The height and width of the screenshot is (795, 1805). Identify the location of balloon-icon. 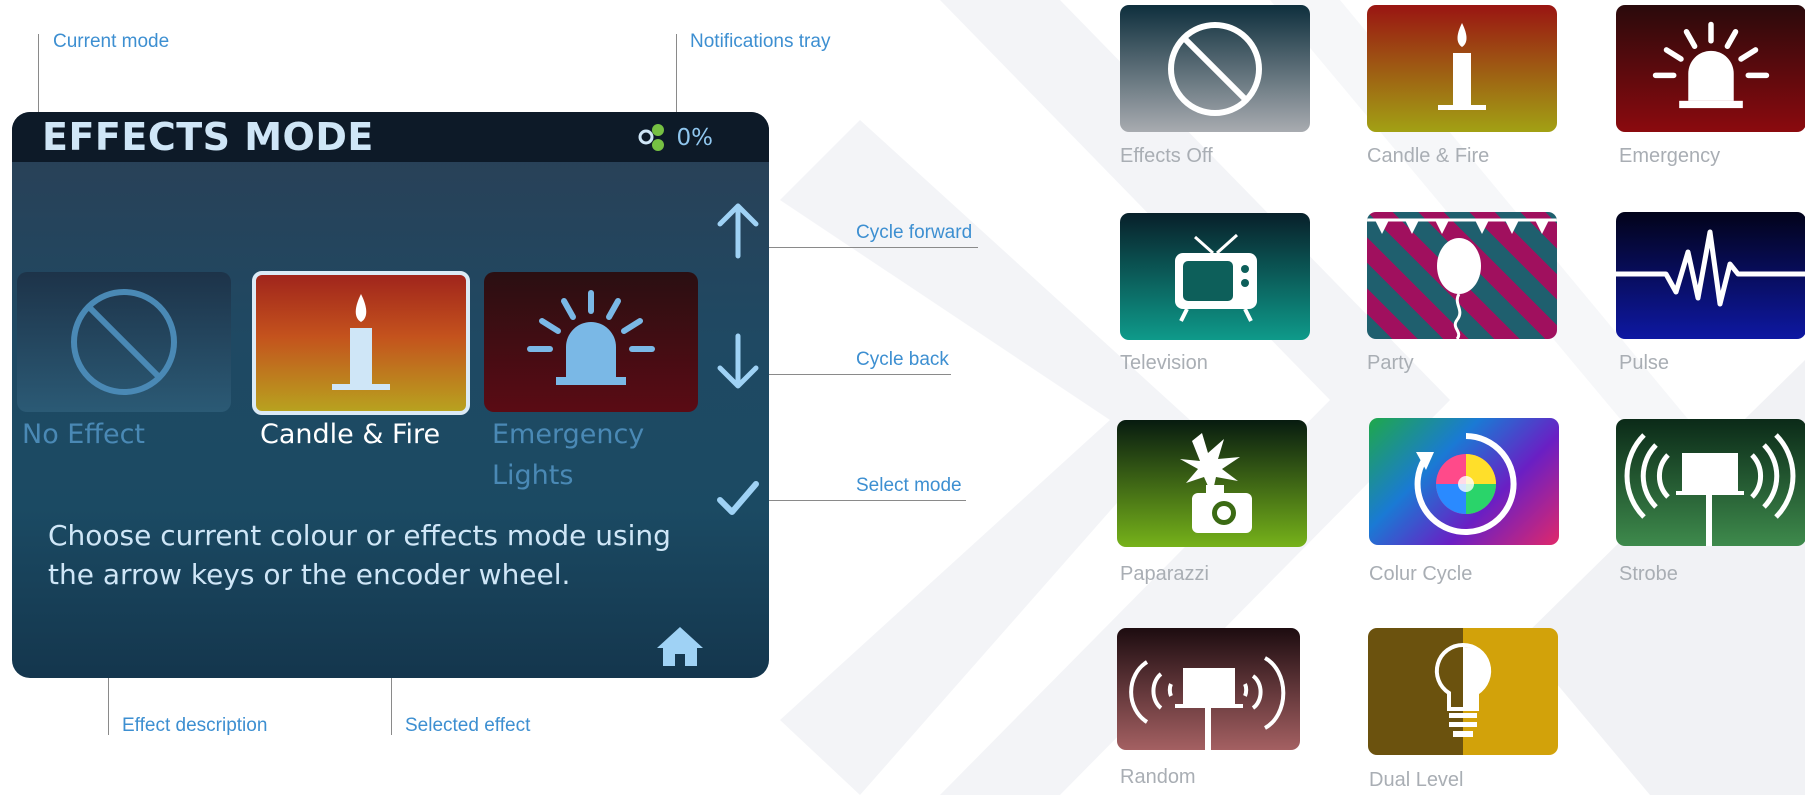
(1462, 278).